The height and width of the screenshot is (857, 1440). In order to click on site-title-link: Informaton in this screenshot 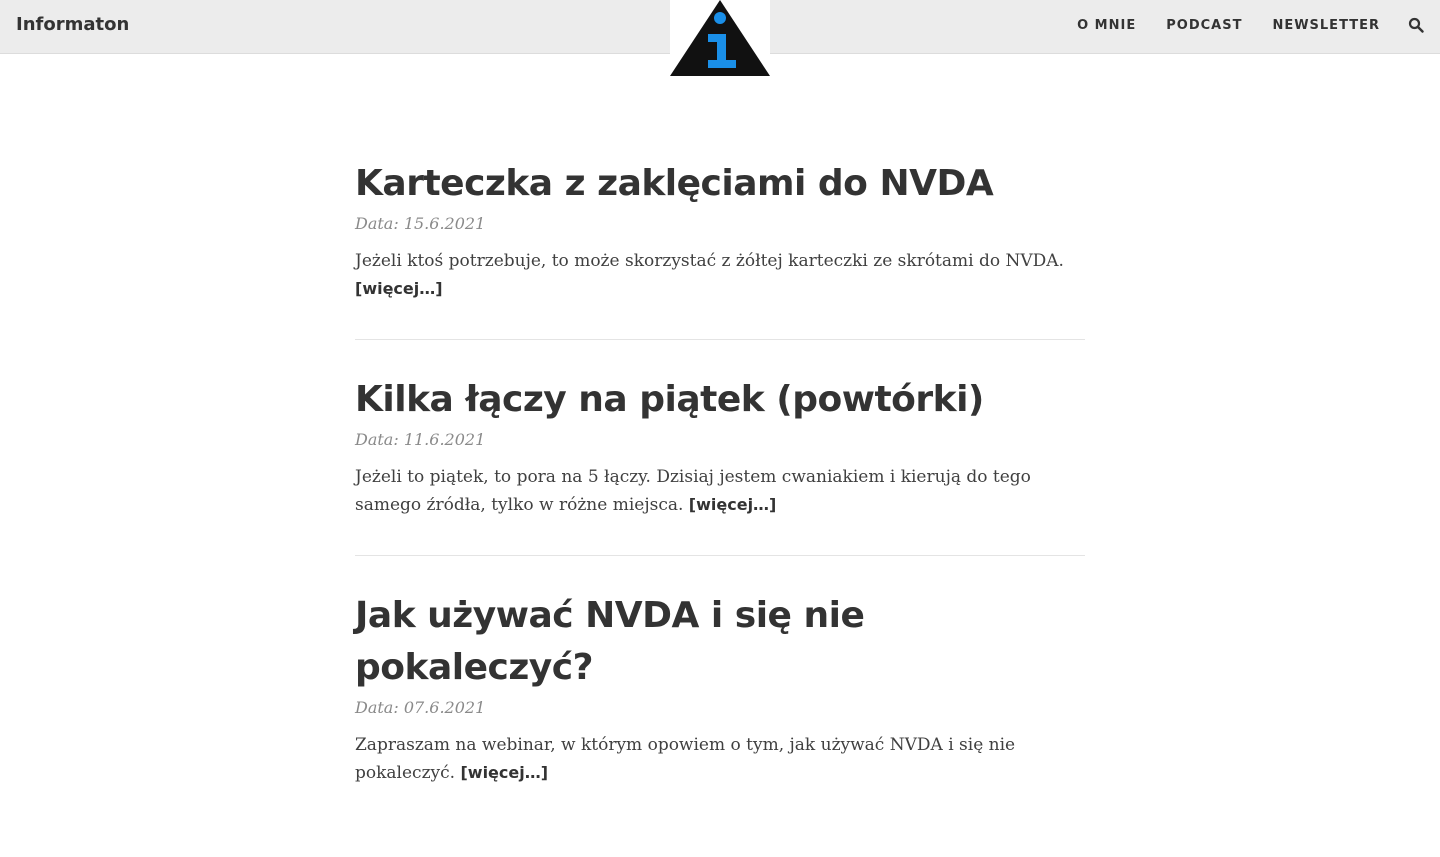, I will do `click(72, 24)`.